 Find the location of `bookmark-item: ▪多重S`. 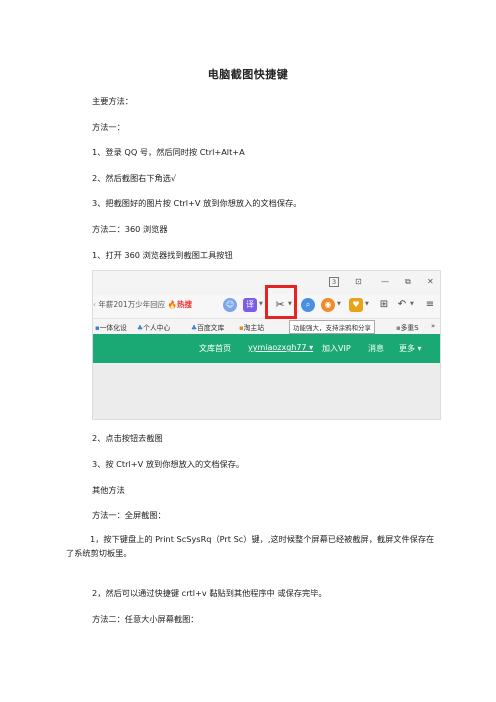

bookmark-item: ▪多重S is located at coordinates (407, 327).